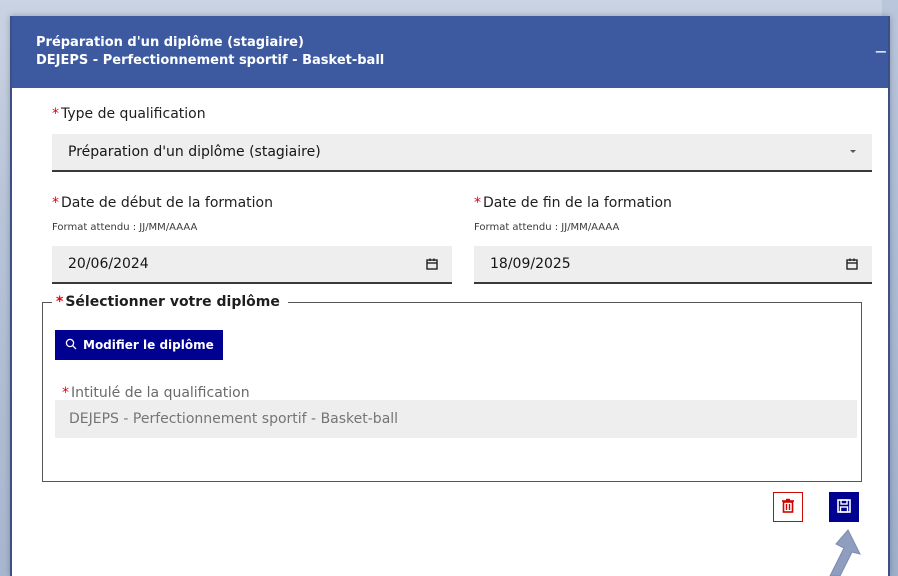 The image size is (898, 576). What do you see at coordinates (462, 153) in the screenshot?
I see `qualification-type-select: Préparation d'un diplôme (stagiaire)` at bounding box center [462, 153].